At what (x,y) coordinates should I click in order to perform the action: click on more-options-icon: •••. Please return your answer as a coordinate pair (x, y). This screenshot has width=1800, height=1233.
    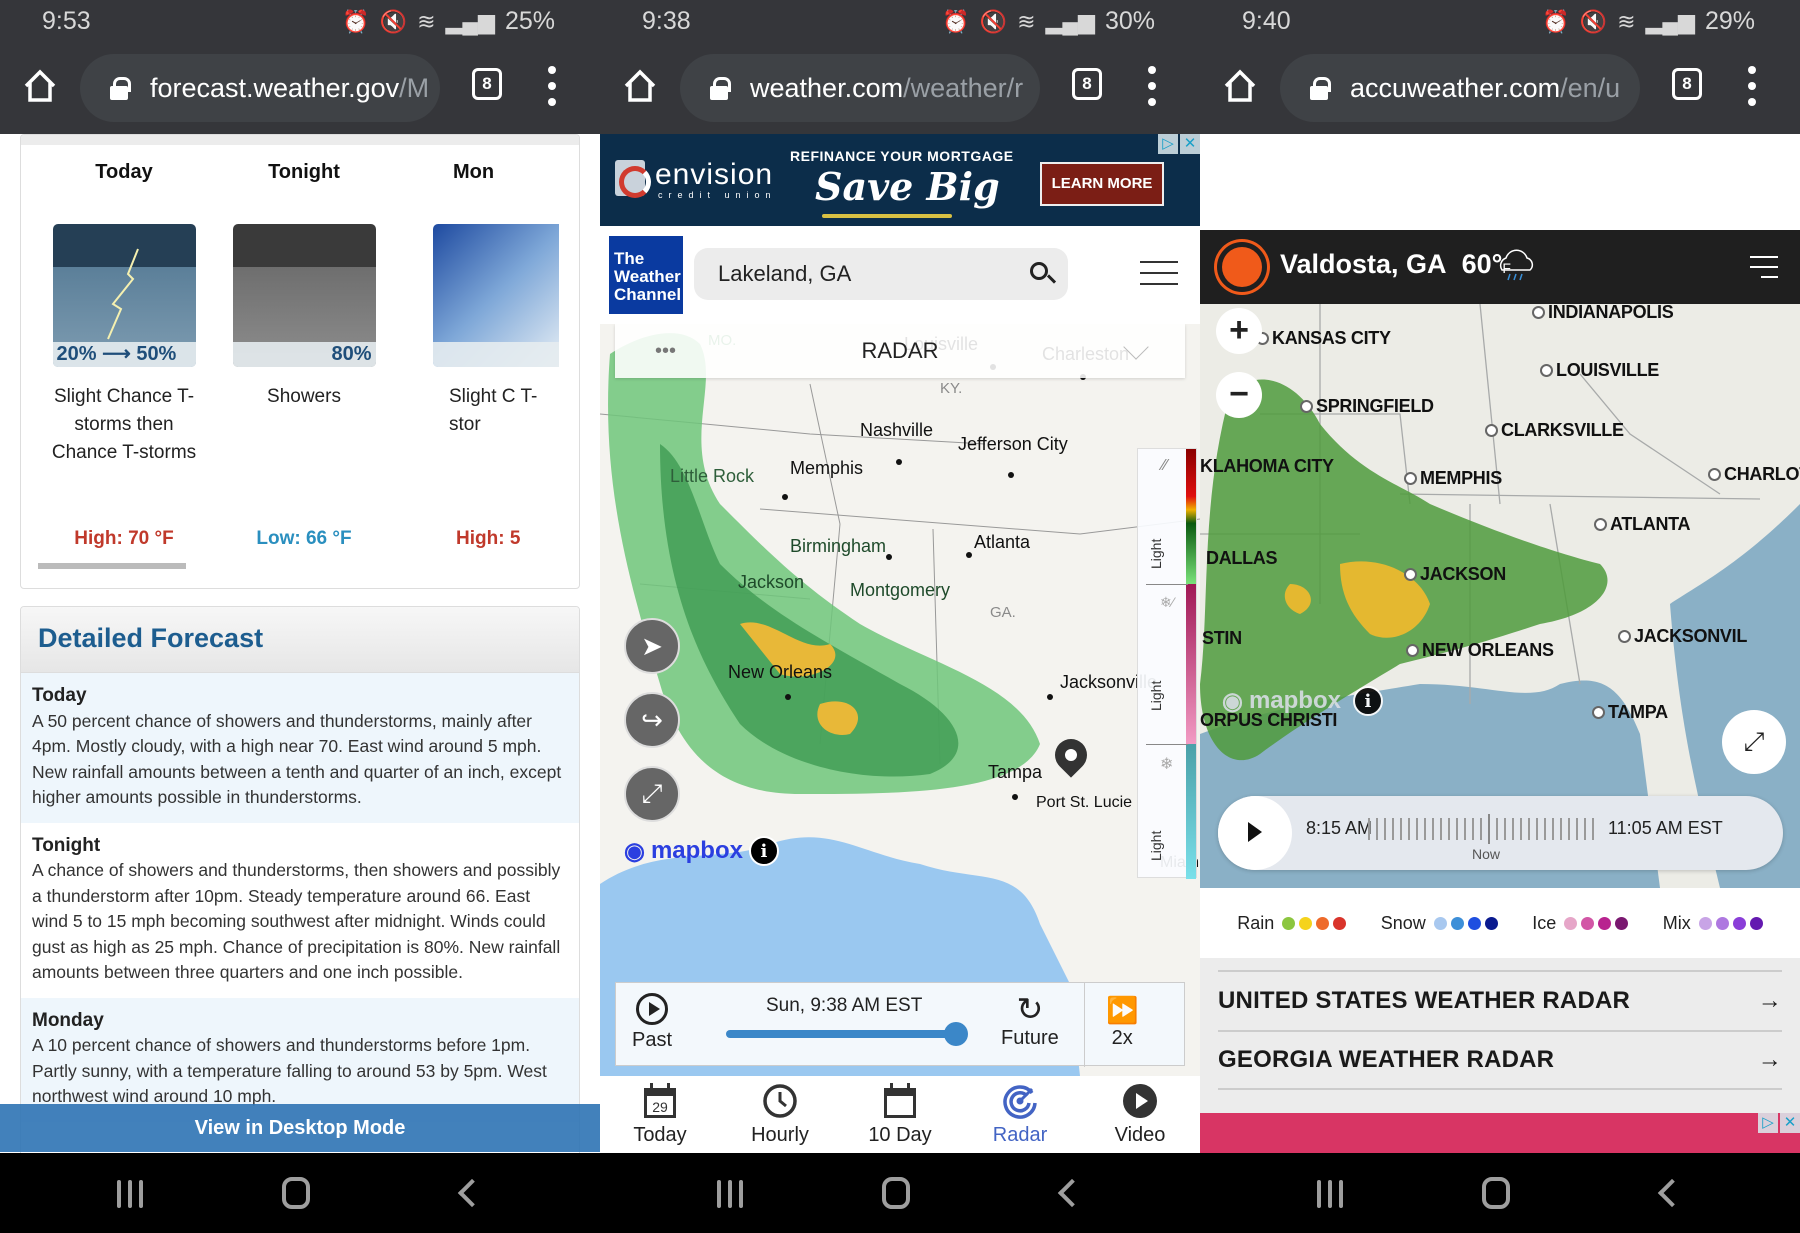
    Looking at the image, I should click on (665, 351).